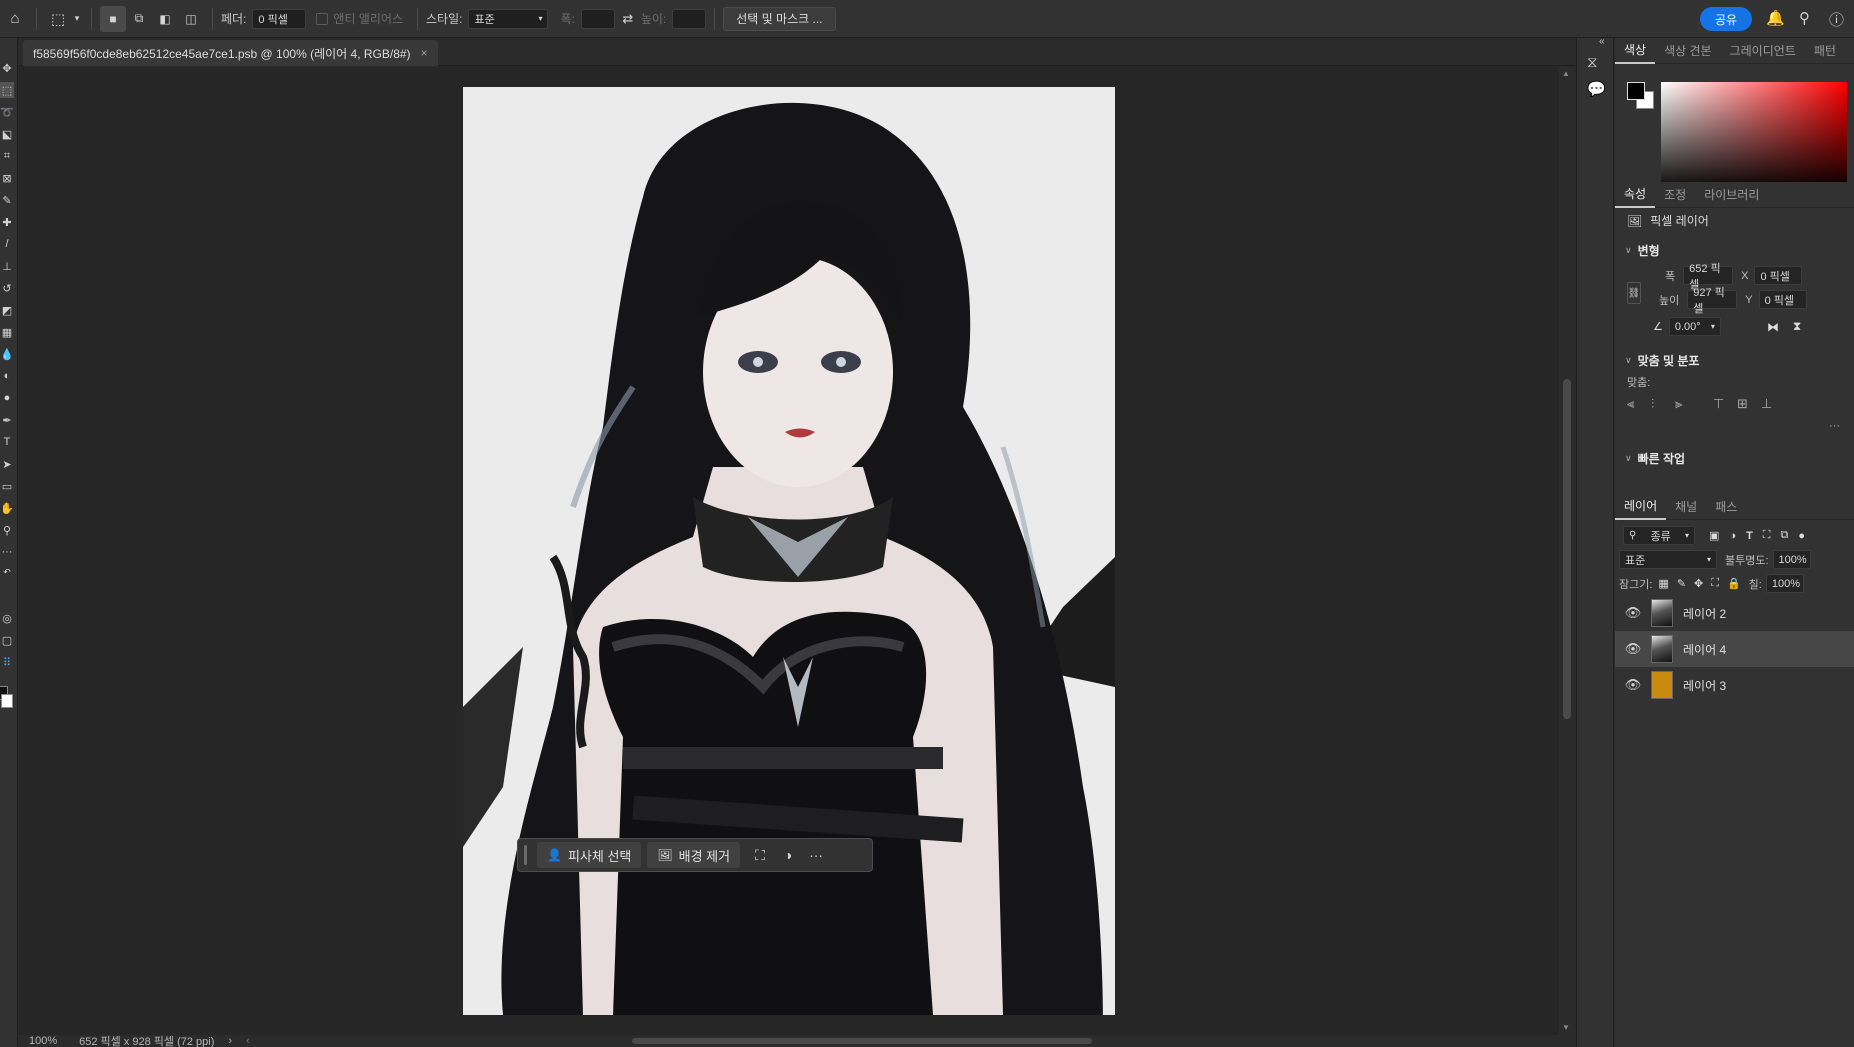 The width and height of the screenshot is (1854, 1047). What do you see at coordinates (694, 855) in the screenshot?
I see `remove-background-button: 🖼 배경 제거` at bounding box center [694, 855].